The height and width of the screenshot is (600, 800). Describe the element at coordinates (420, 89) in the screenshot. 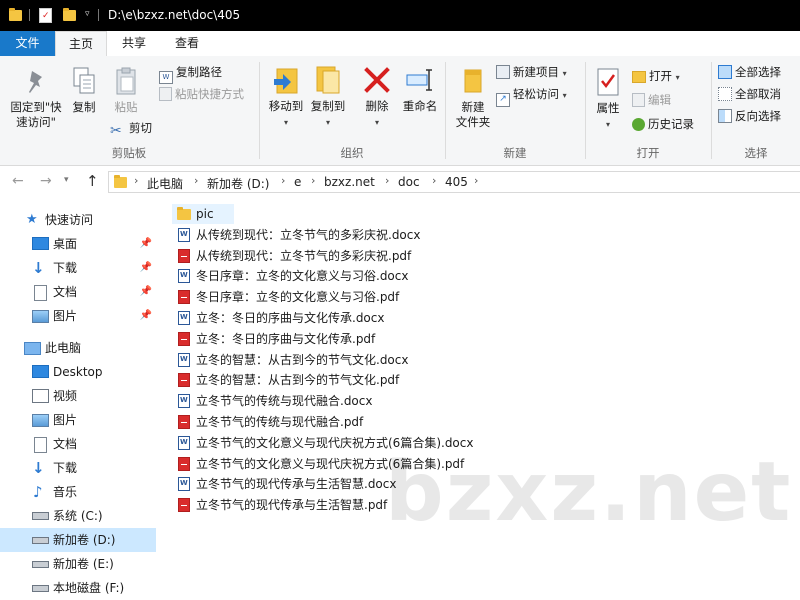

I see `rename-button: 重命名` at that location.